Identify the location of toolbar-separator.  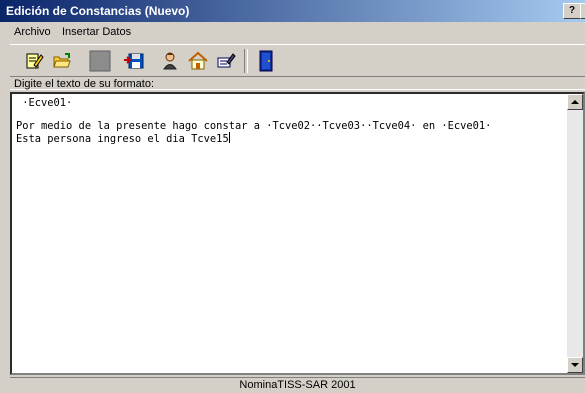
(246, 61).